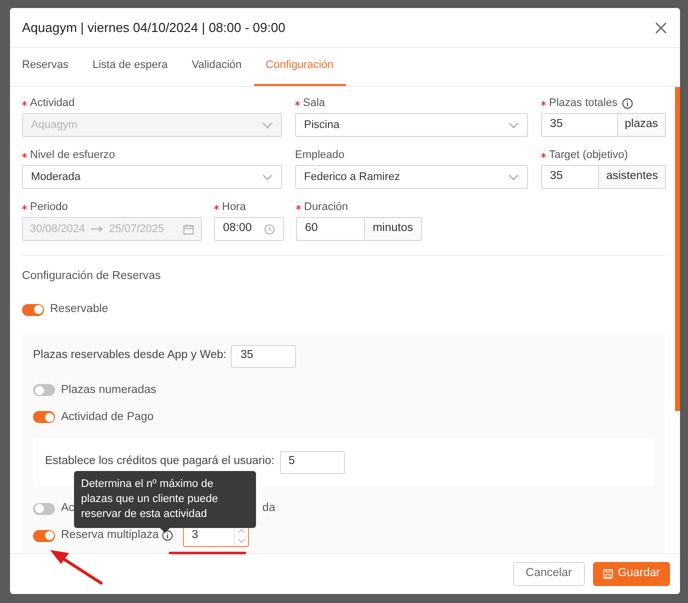  Describe the element at coordinates (154, 27) in the screenshot. I see `dialog-title: Aquagym | viernes 04/10/2024 | 08:00 - 09:00` at that location.